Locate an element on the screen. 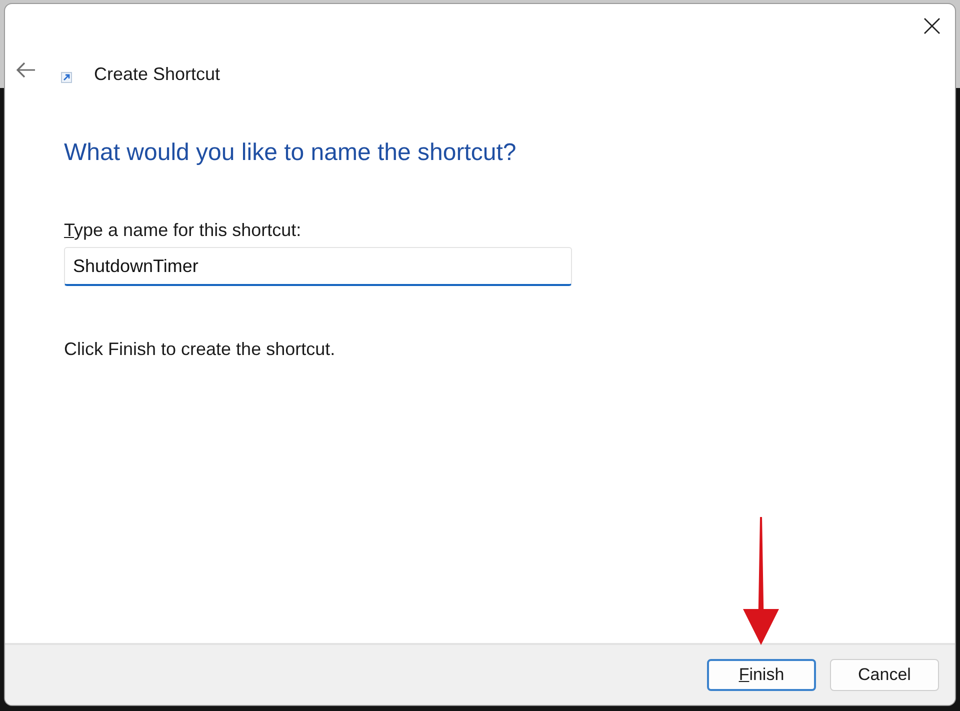 The height and width of the screenshot is (711, 960). window-title: Create Shortcut is located at coordinates (157, 73).